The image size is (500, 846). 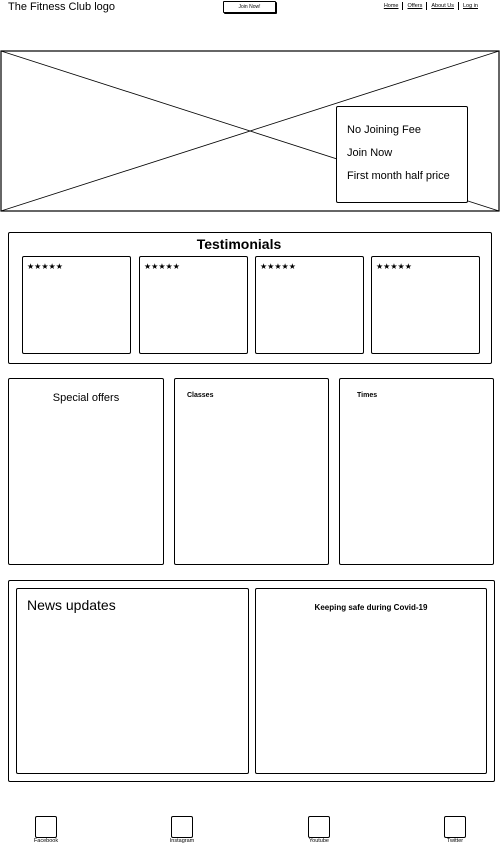 I want to click on facebook-link: Facebook, so click(x=46, y=830).